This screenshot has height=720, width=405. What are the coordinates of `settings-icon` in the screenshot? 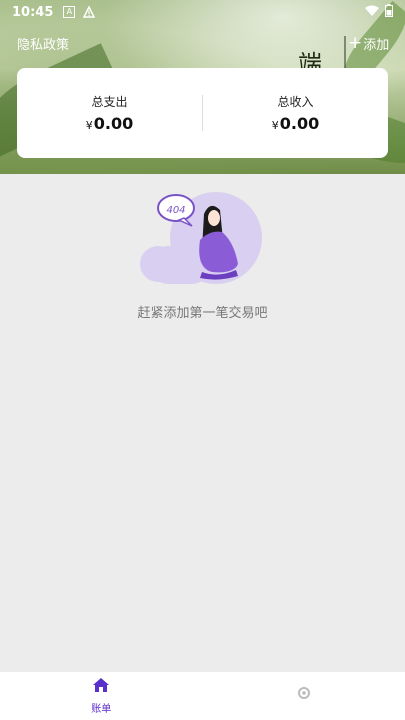 It's located at (304, 695).